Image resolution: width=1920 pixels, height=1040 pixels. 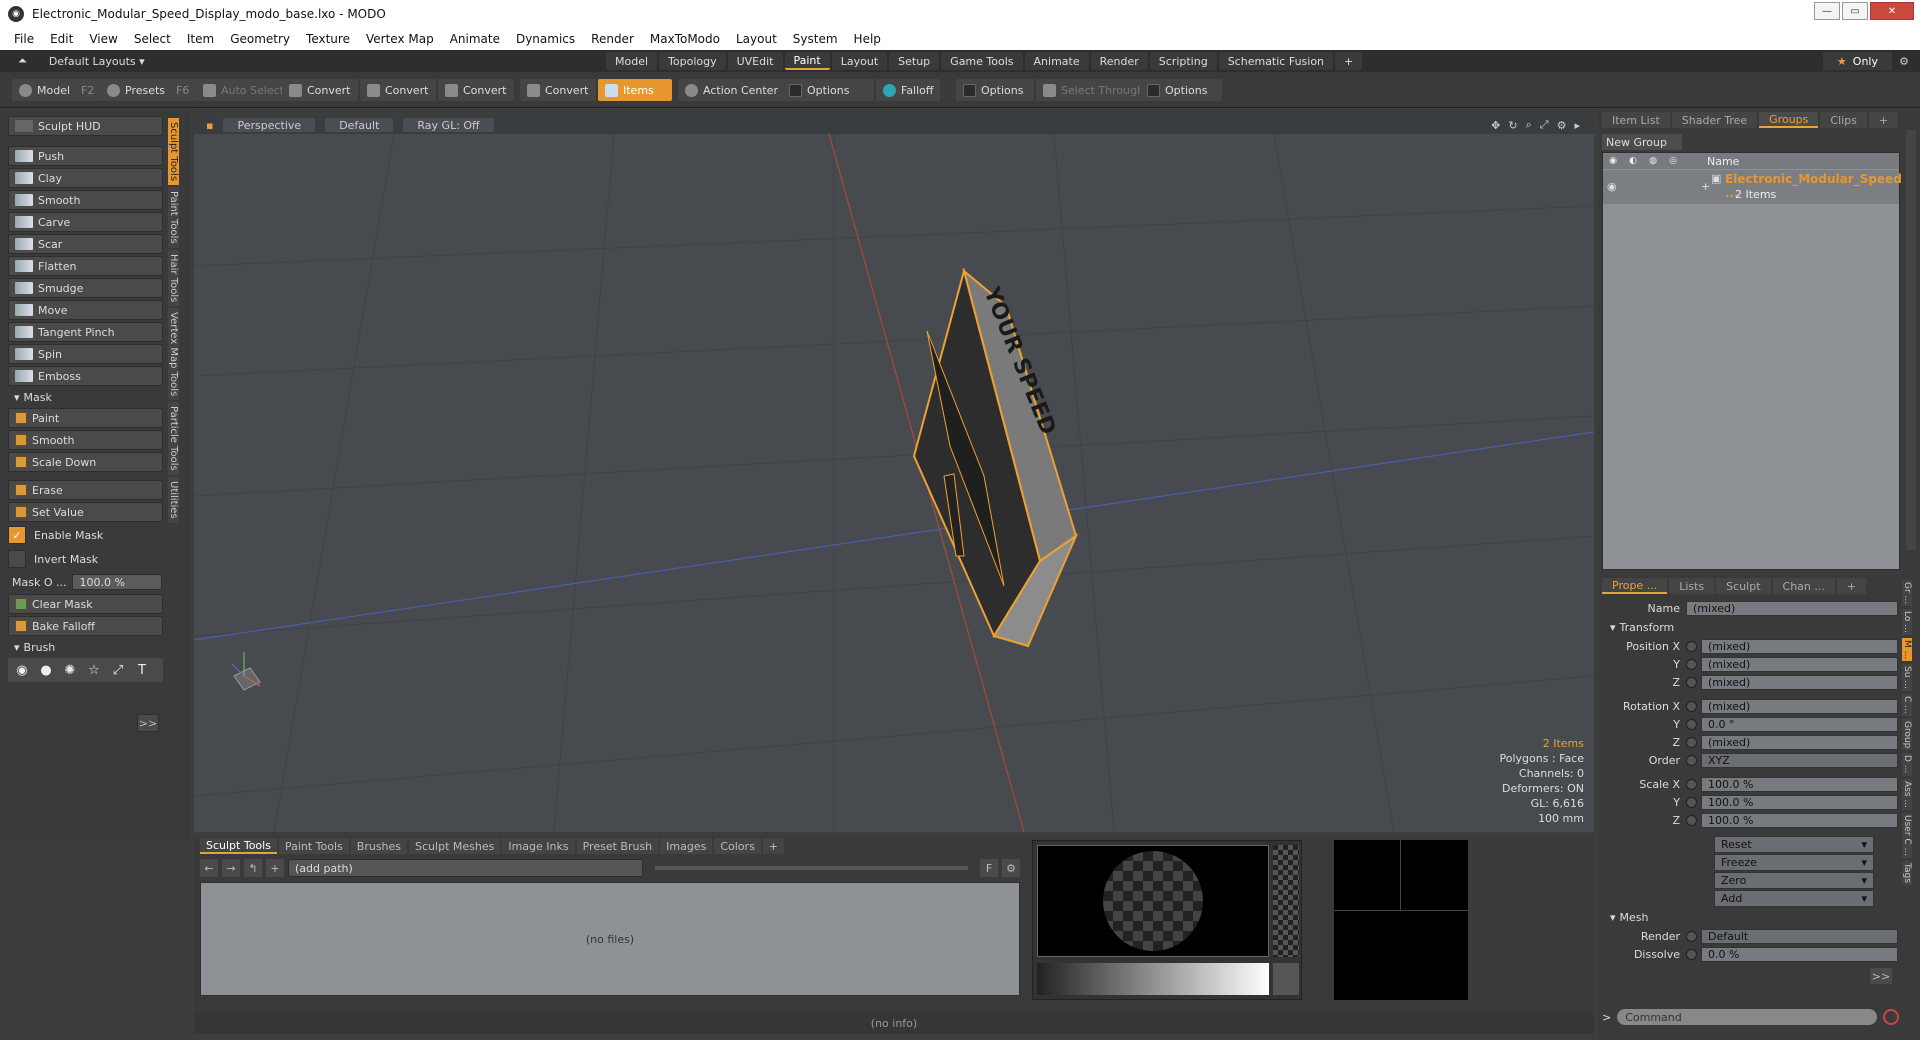 What do you see at coordinates (1750, 917) in the screenshot?
I see `mesh-section: ▾ Mesh` at bounding box center [1750, 917].